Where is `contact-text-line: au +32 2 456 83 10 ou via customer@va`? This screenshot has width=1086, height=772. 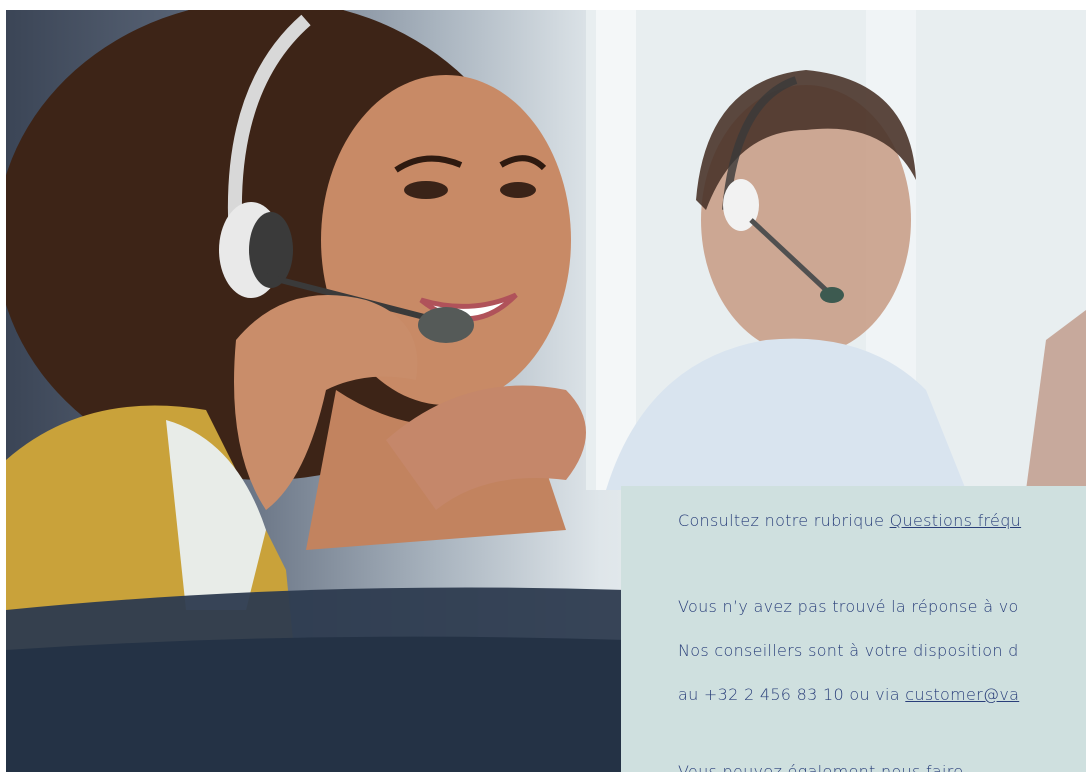
contact-text-line: au +32 2 456 83 10 ou via customer@va is located at coordinates (848, 694).